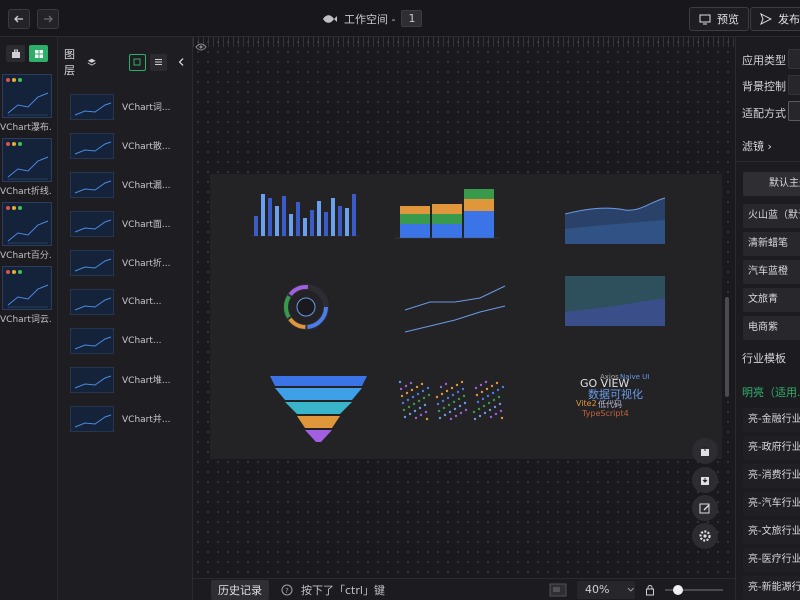  Describe the element at coordinates (464, 589) in the screenshot. I see `bottom-bar: 历史记录 ? 按下了「ctrl」键 40%` at that location.